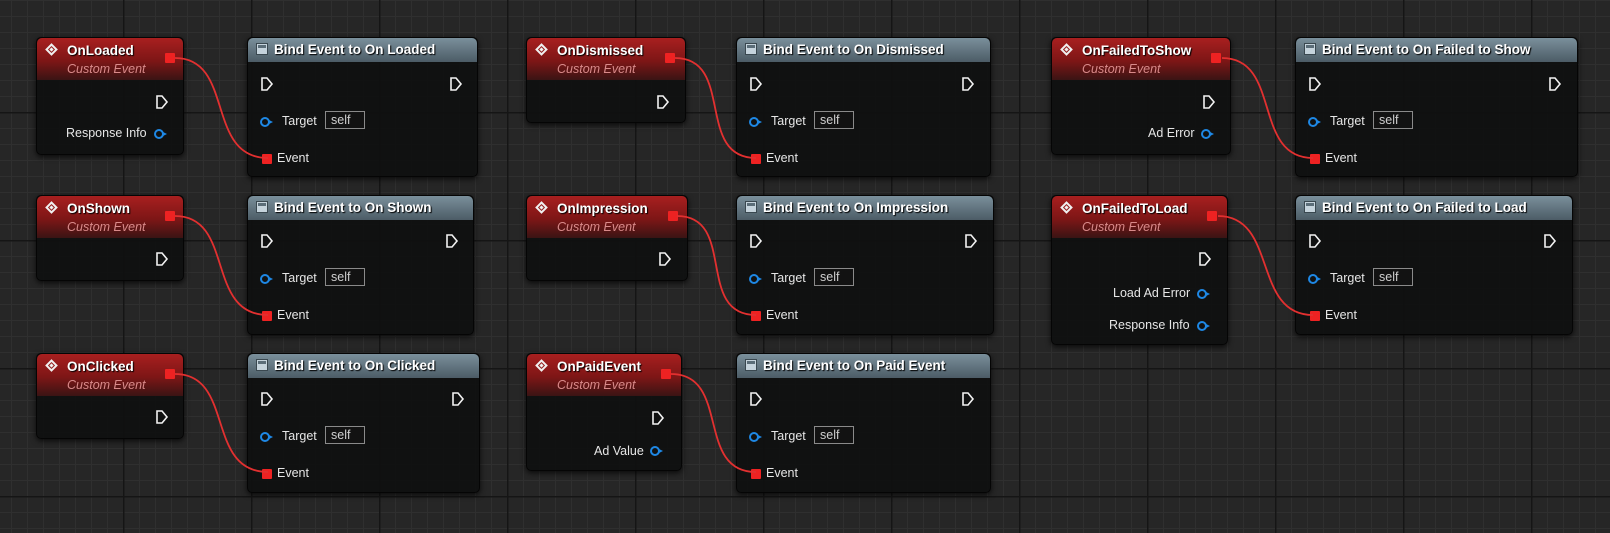 The image size is (1610, 533). Describe the element at coordinates (106, 133) in the screenshot. I see `output-label: Response Info` at that location.